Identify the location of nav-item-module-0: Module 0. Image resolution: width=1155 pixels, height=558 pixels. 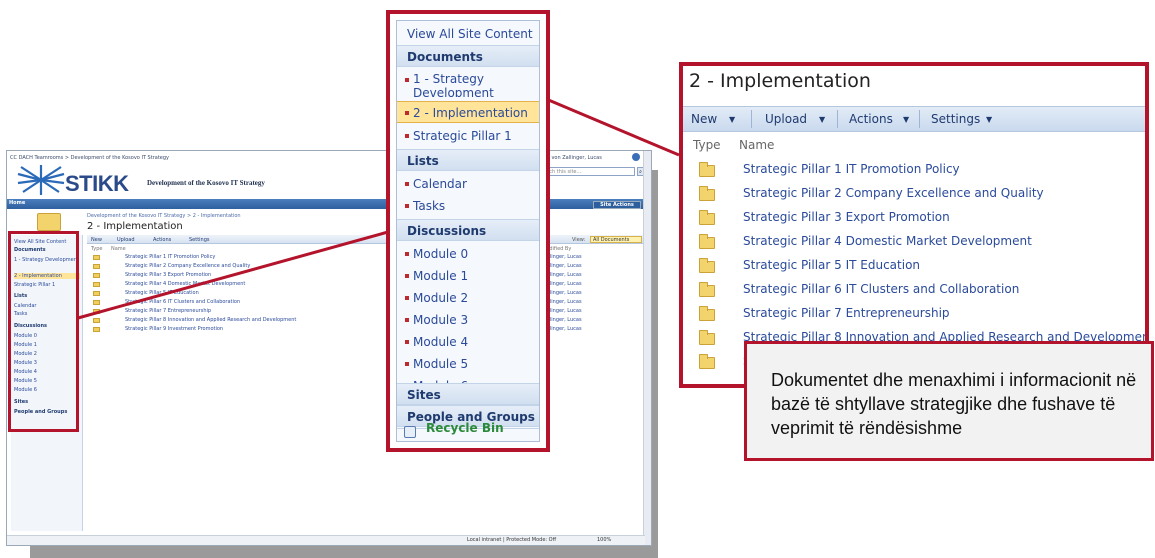
(468, 254).